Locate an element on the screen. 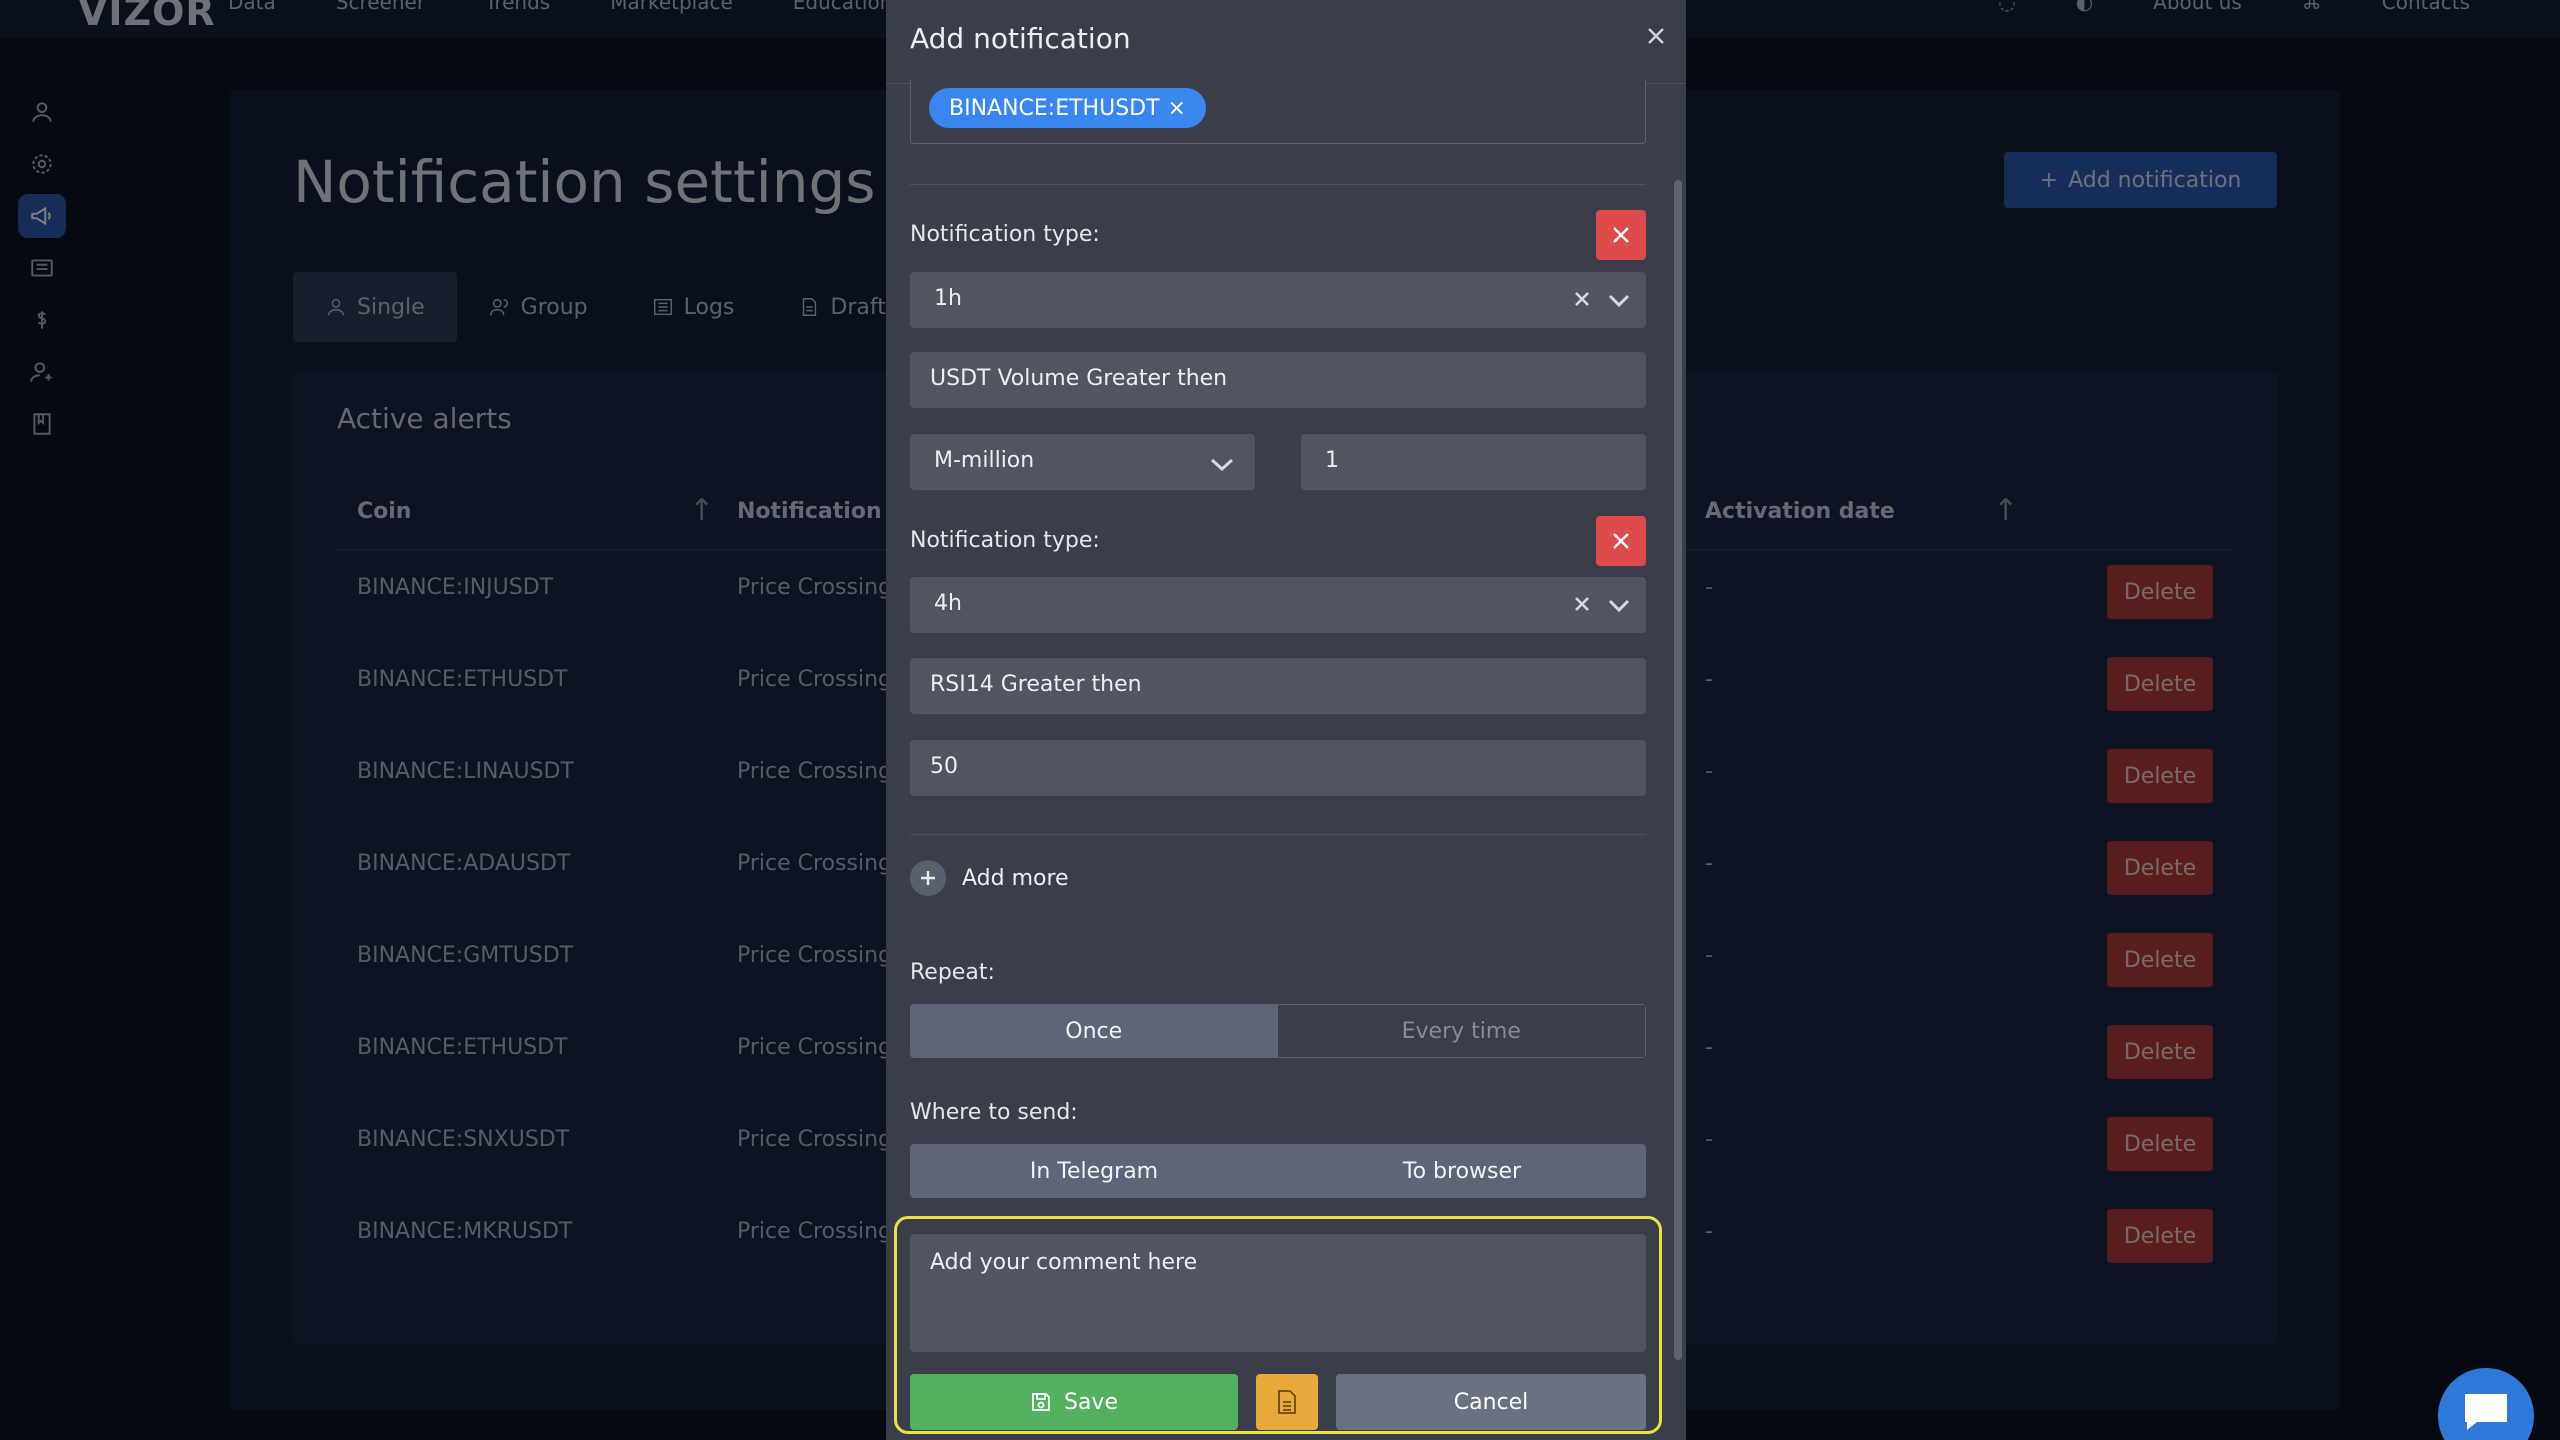 This screenshot has width=2560, height=1440. repeat-label: Repeat: is located at coordinates (952, 972).